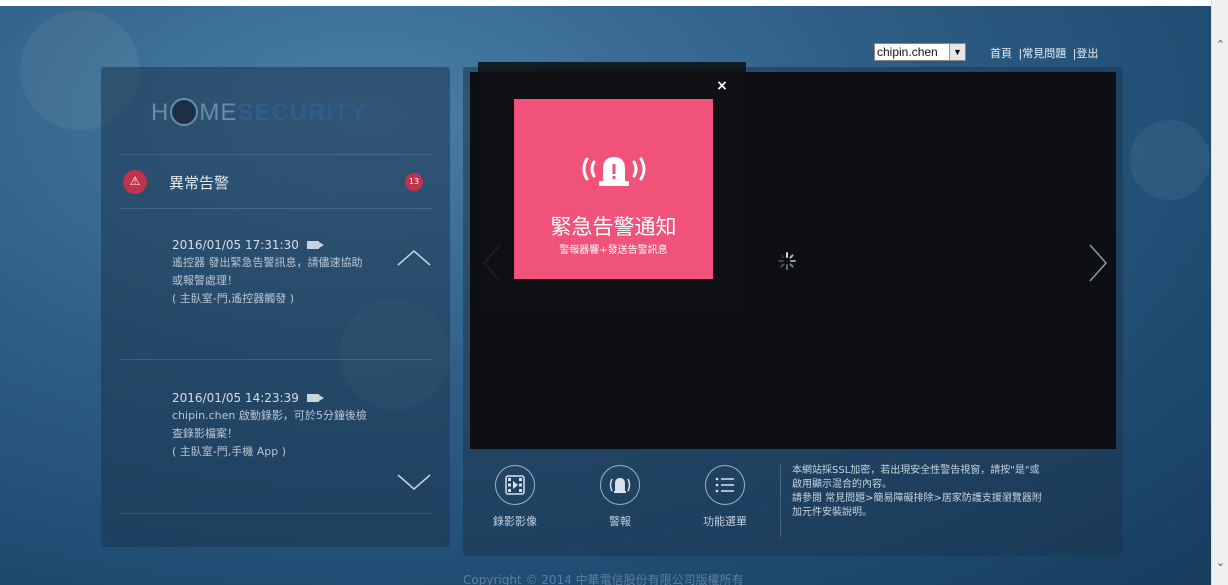  I want to click on browser-top-strip, so click(614, 3).